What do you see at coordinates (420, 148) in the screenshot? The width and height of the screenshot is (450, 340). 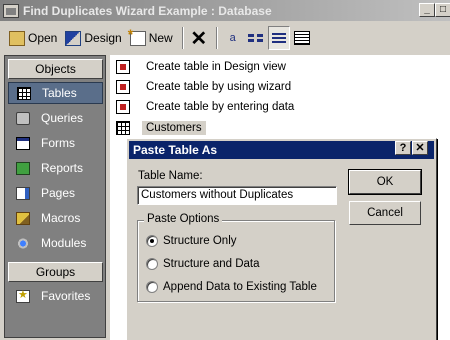 I see `close-button: ✕` at bounding box center [420, 148].